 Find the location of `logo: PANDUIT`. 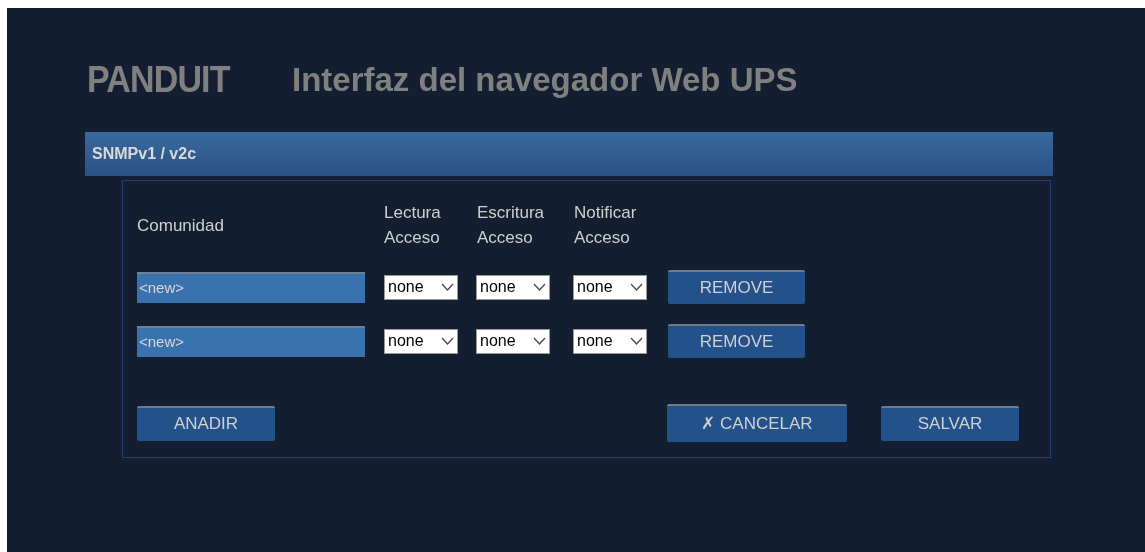

logo: PANDUIT is located at coordinates (159, 79).